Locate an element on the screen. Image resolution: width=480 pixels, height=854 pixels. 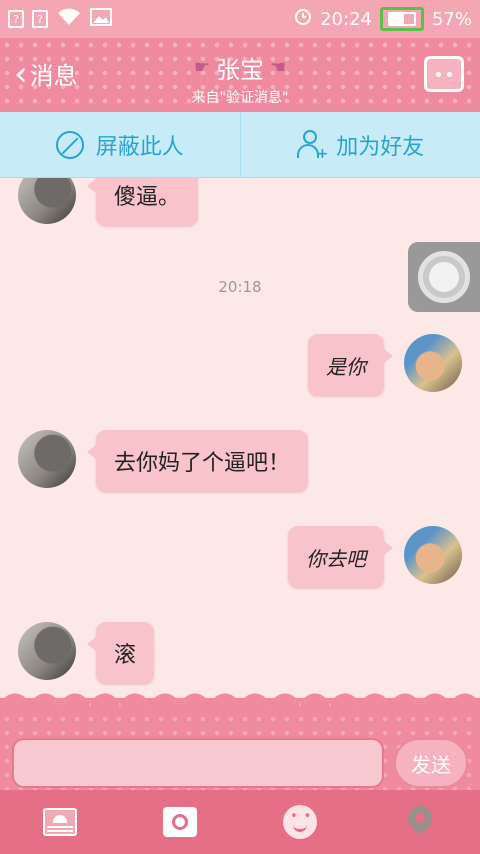
image-notification-icon is located at coordinates (101, 19).